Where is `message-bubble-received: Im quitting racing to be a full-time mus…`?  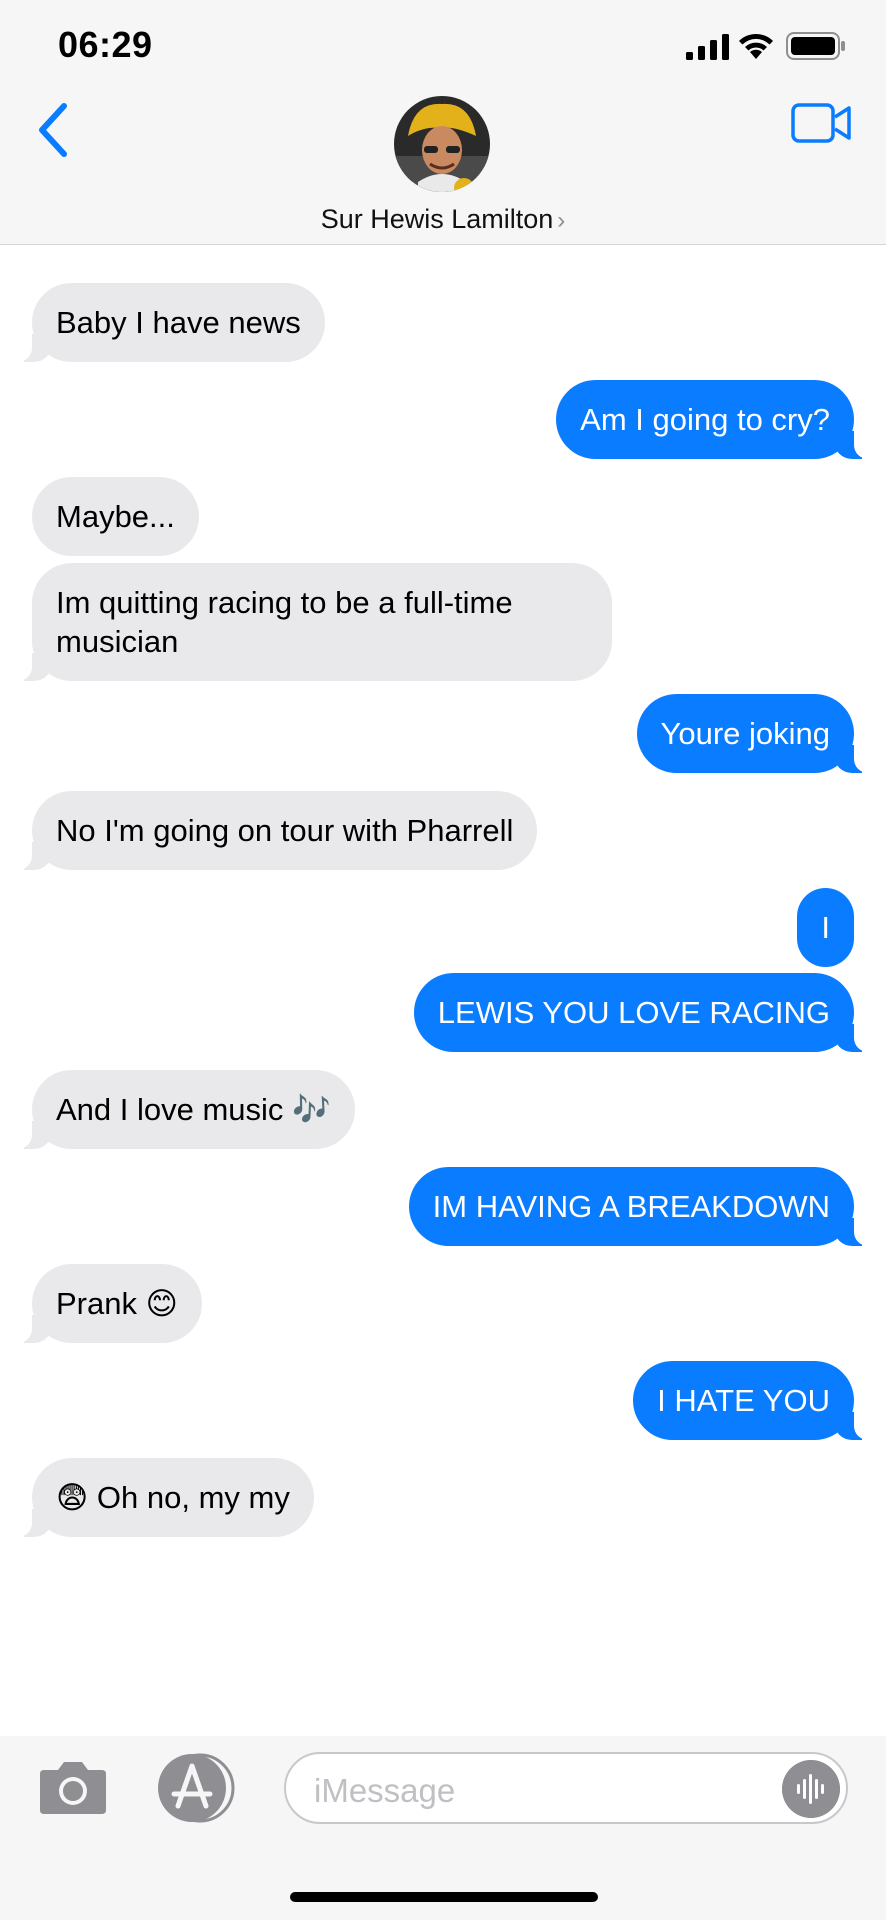
message-bubble-received: Im quitting racing to be a full-time mus… is located at coordinates (311, 622).